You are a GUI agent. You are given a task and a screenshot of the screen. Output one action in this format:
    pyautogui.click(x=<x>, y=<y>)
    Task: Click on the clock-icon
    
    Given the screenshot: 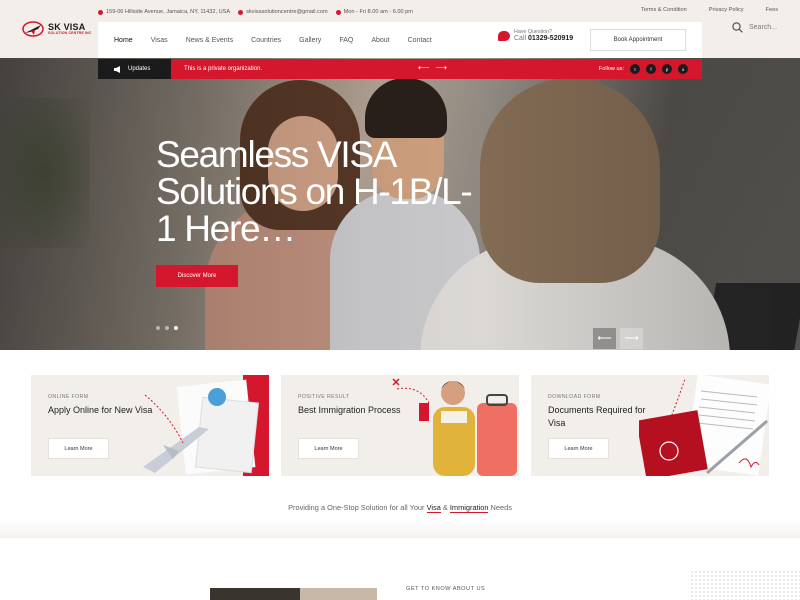 What is the action you would take?
    pyautogui.click(x=338, y=12)
    